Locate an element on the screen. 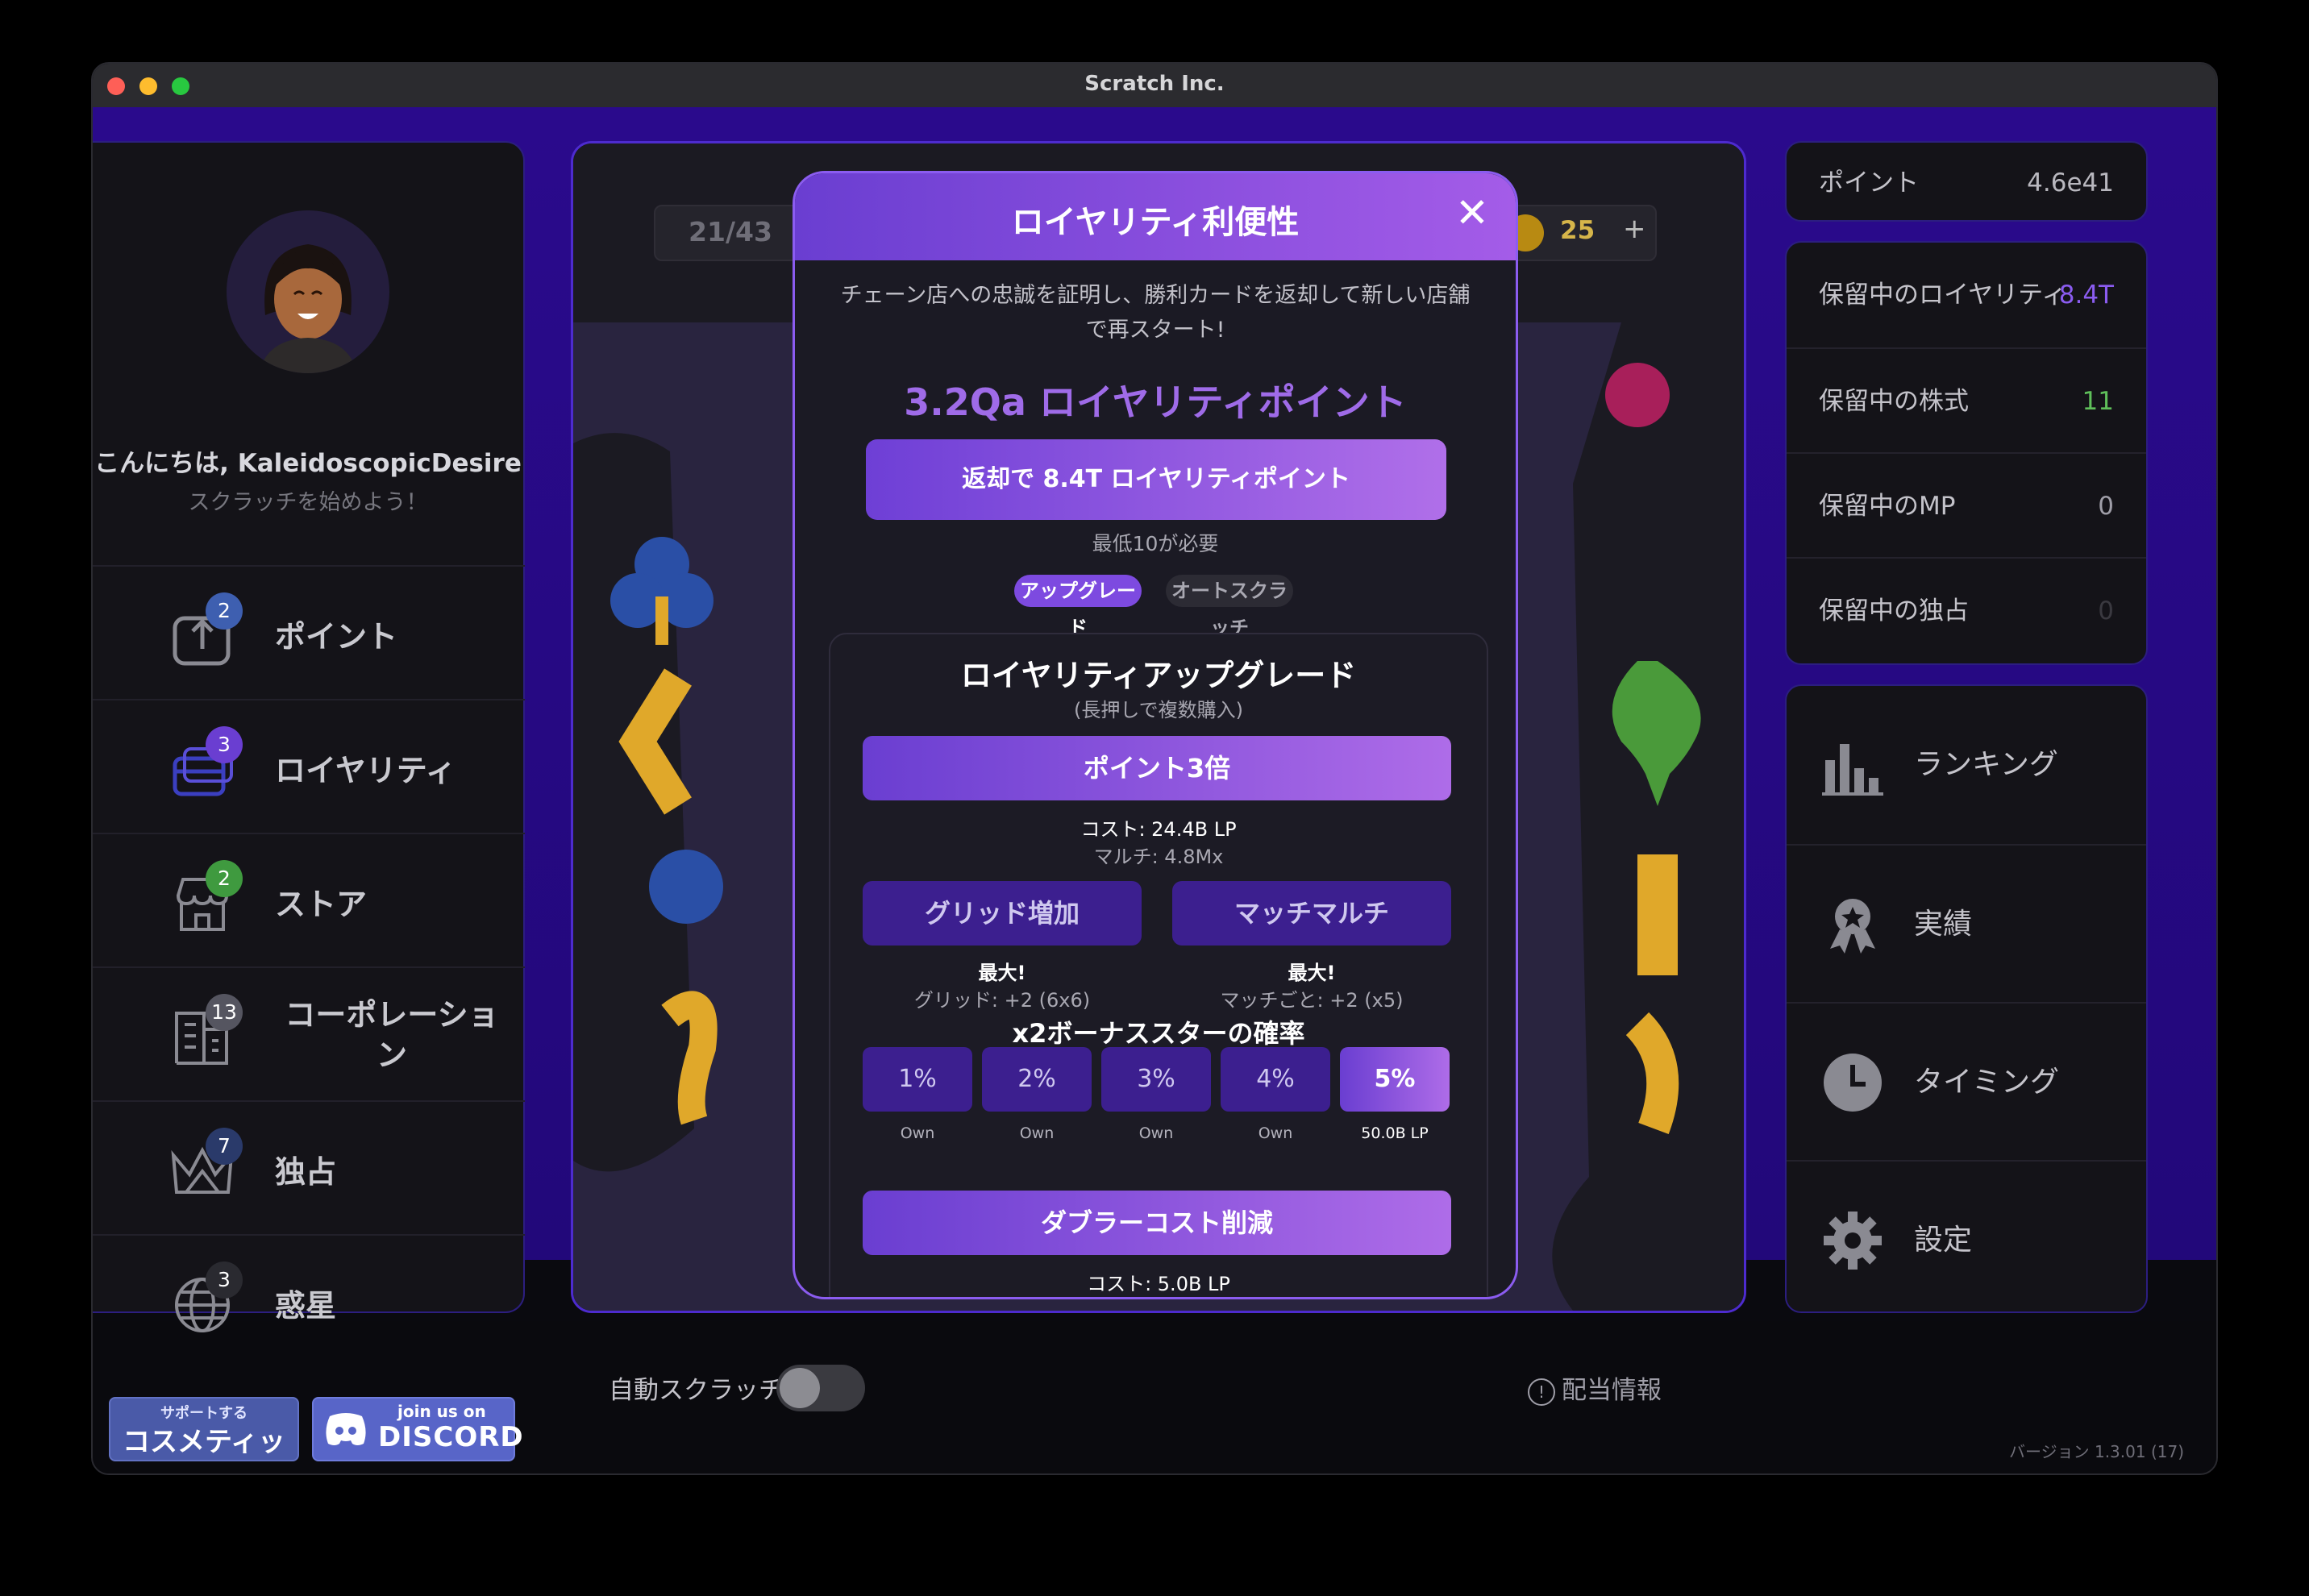 Image resolution: width=2309 pixels, height=1596 pixels. triple-multi-text: マルチ: 4.8Mx is located at coordinates (1158, 857).